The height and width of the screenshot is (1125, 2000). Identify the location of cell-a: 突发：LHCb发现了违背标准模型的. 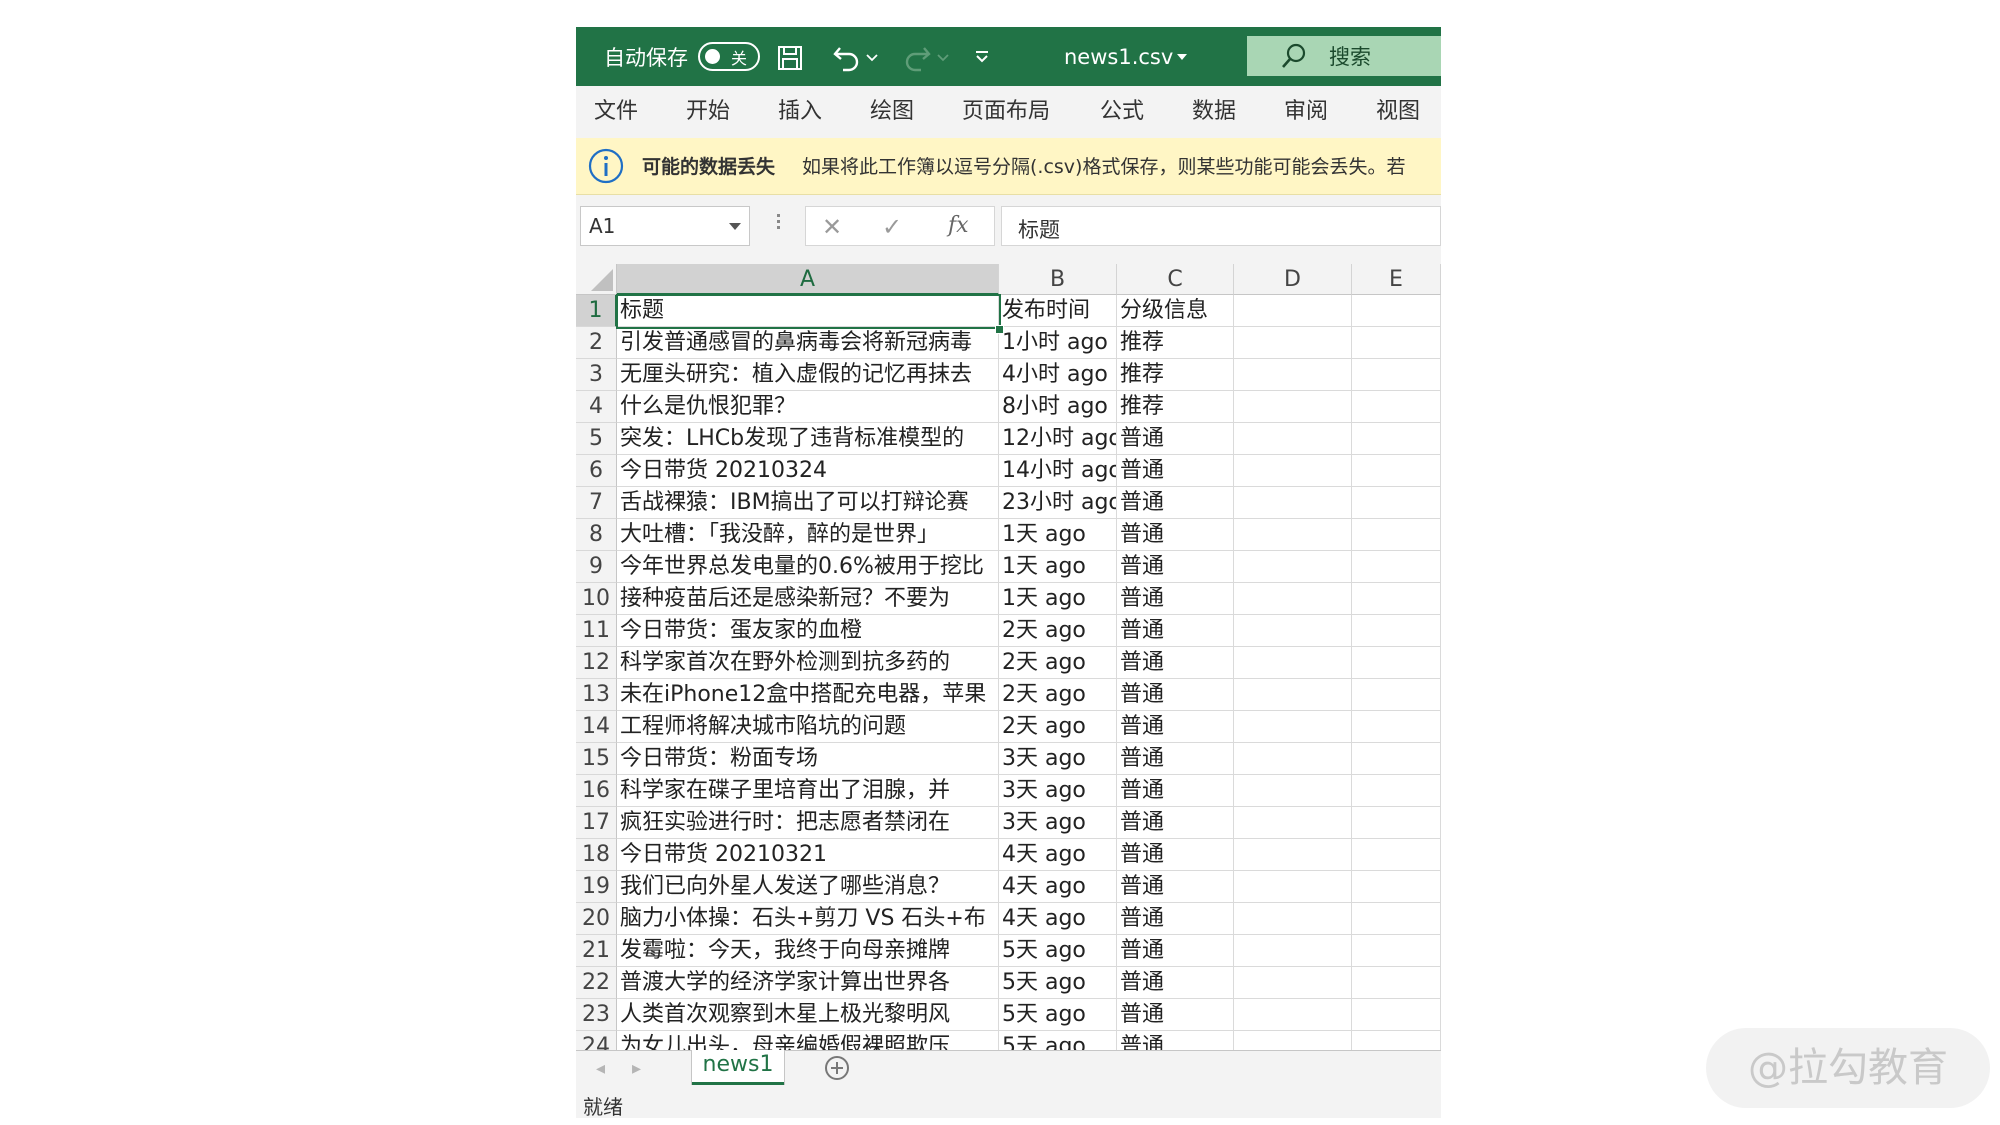
(808, 439).